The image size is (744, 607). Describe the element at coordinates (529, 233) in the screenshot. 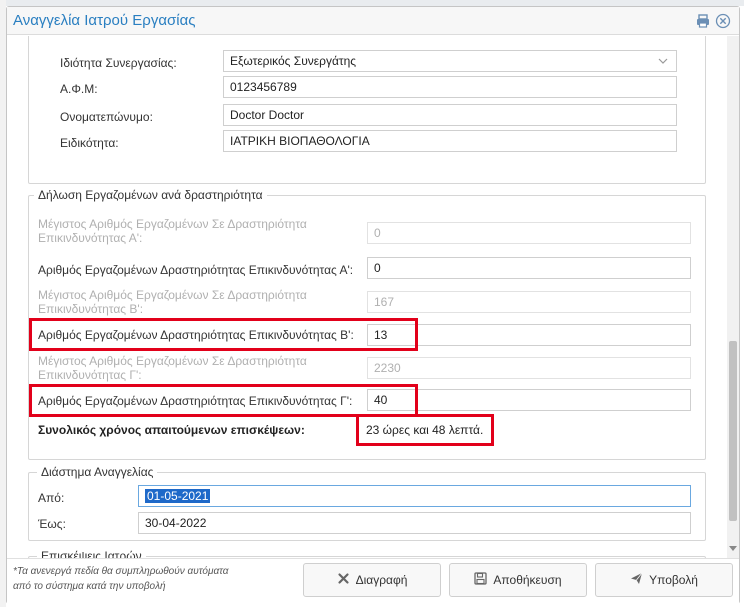

I see `max-a-input: 0` at that location.